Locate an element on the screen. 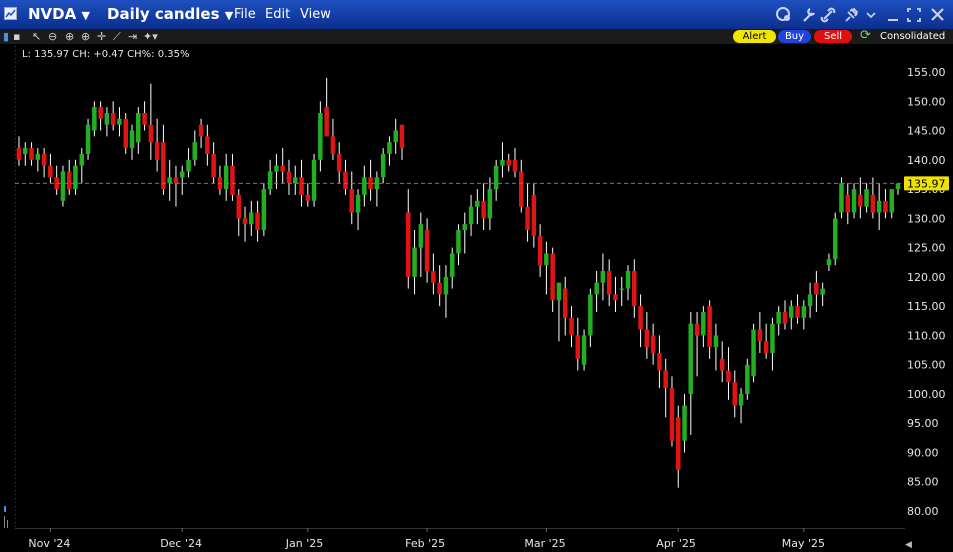  y-tick-label: 155.00 is located at coordinates (926, 72).